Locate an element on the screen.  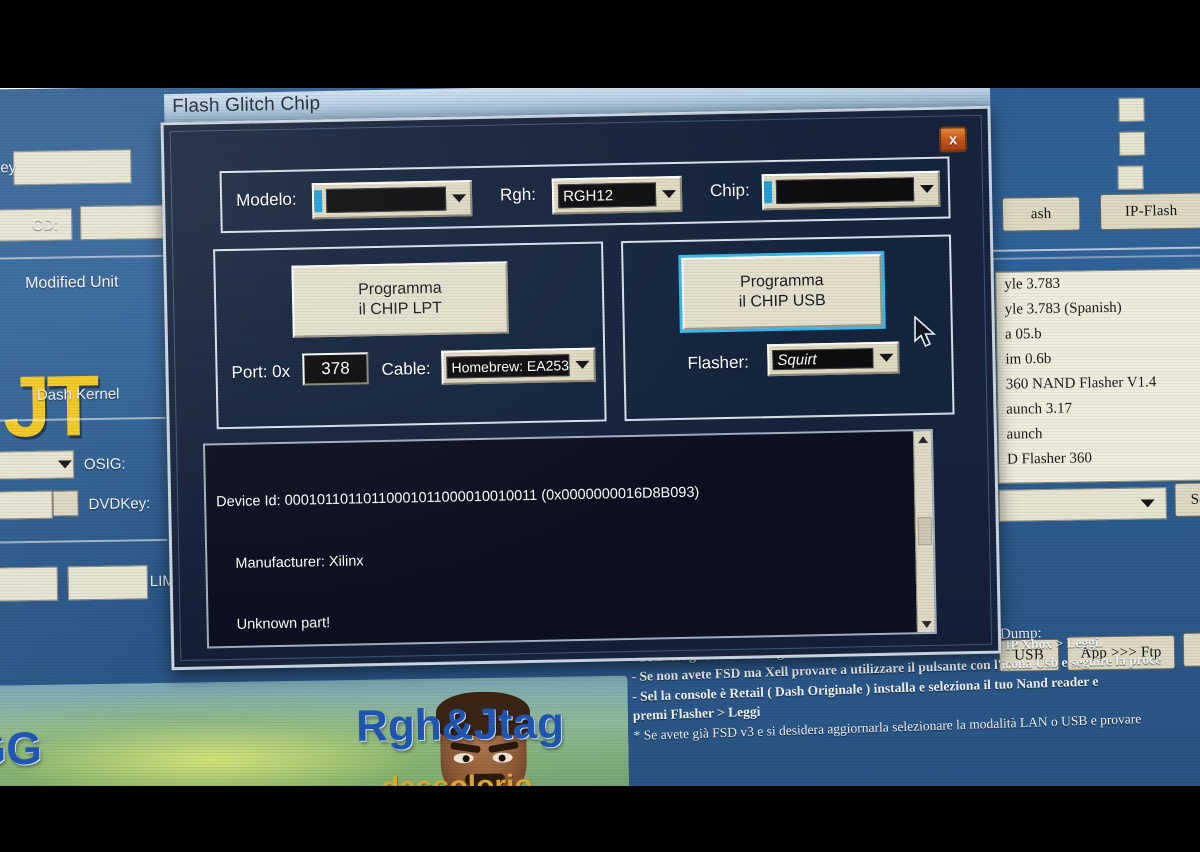
bg-list-item: D Flasher 360 is located at coordinates (1049, 459).